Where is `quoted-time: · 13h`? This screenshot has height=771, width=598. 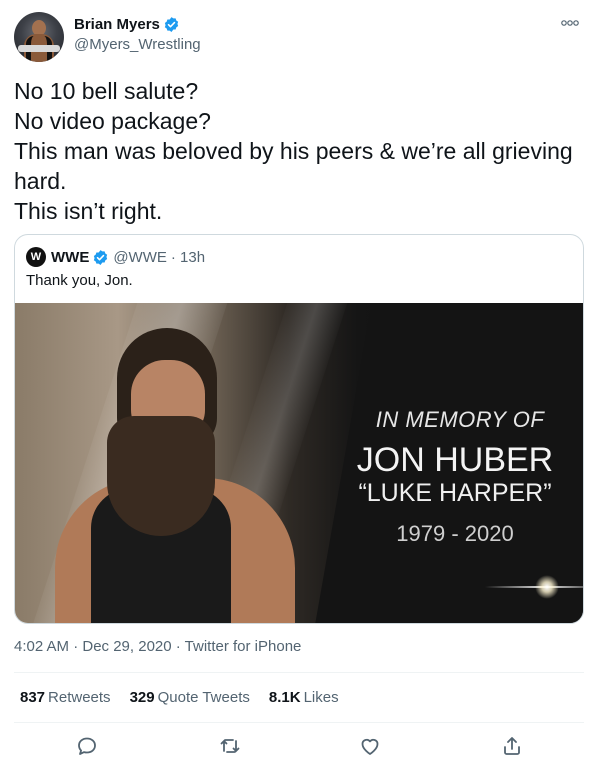 quoted-time: · 13h is located at coordinates (188, 257).